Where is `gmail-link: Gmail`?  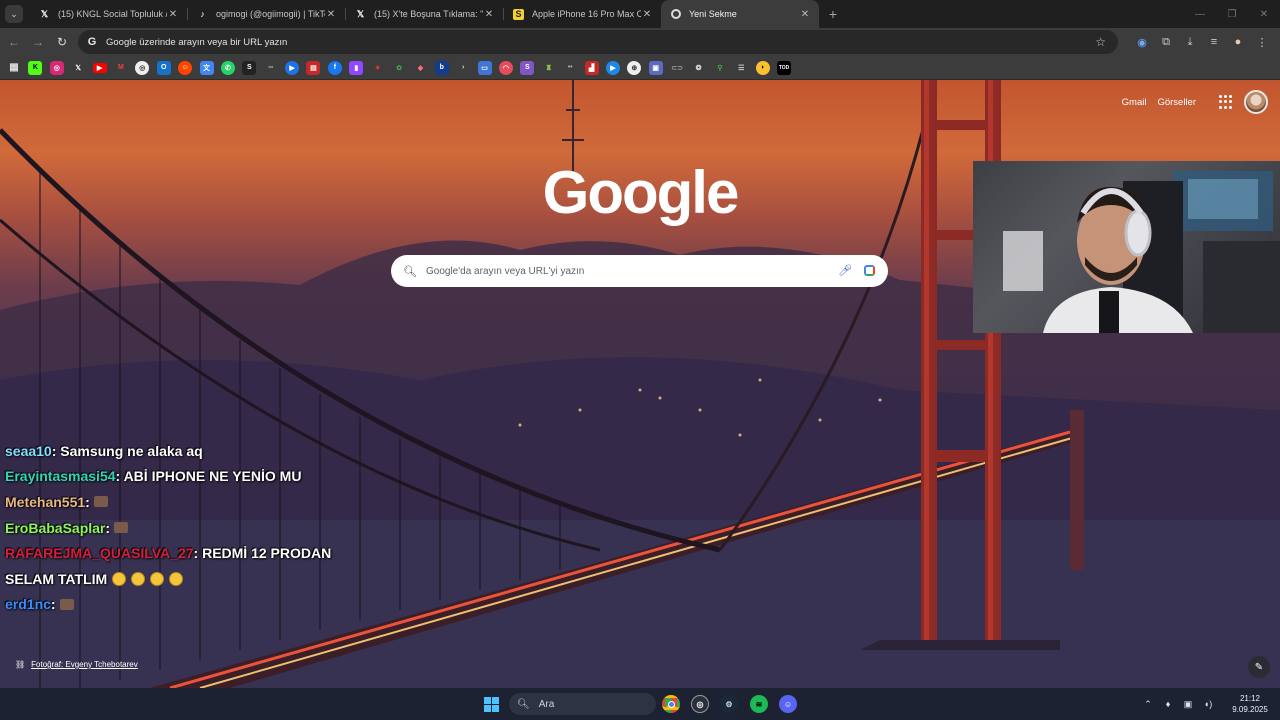 gmail-link: Gmail is located at coordinates (1134, 102).